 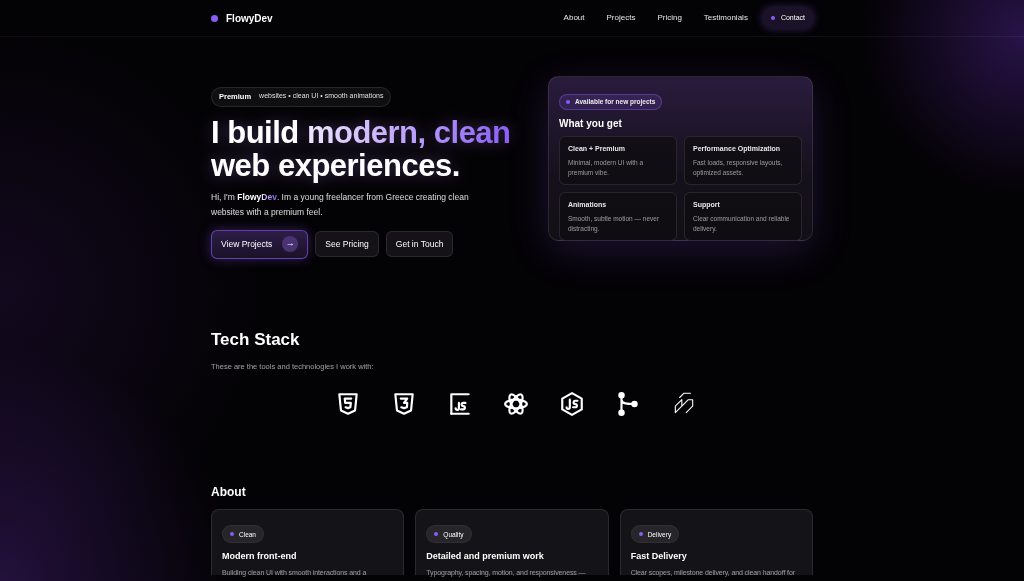 I want to click on section-heading: Tech Stack, so click(x=256, y=339).